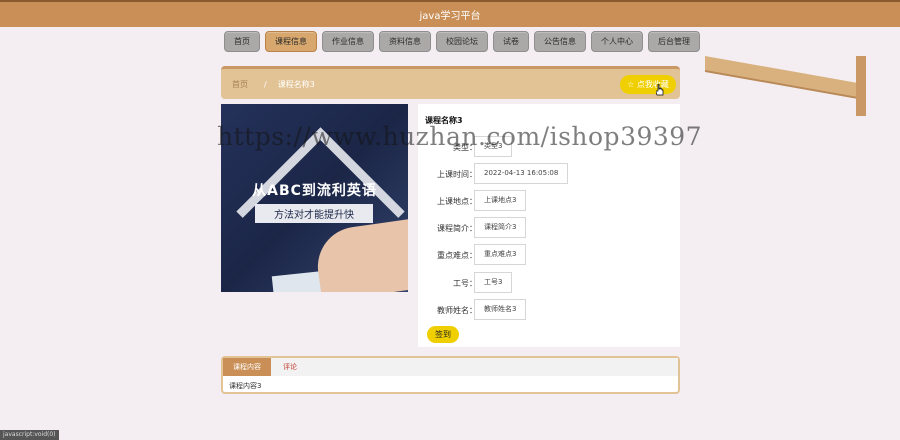  Describe the element at coordinates (290, 367) in the screenshot. I see `tab-comments: 评论` at that location.